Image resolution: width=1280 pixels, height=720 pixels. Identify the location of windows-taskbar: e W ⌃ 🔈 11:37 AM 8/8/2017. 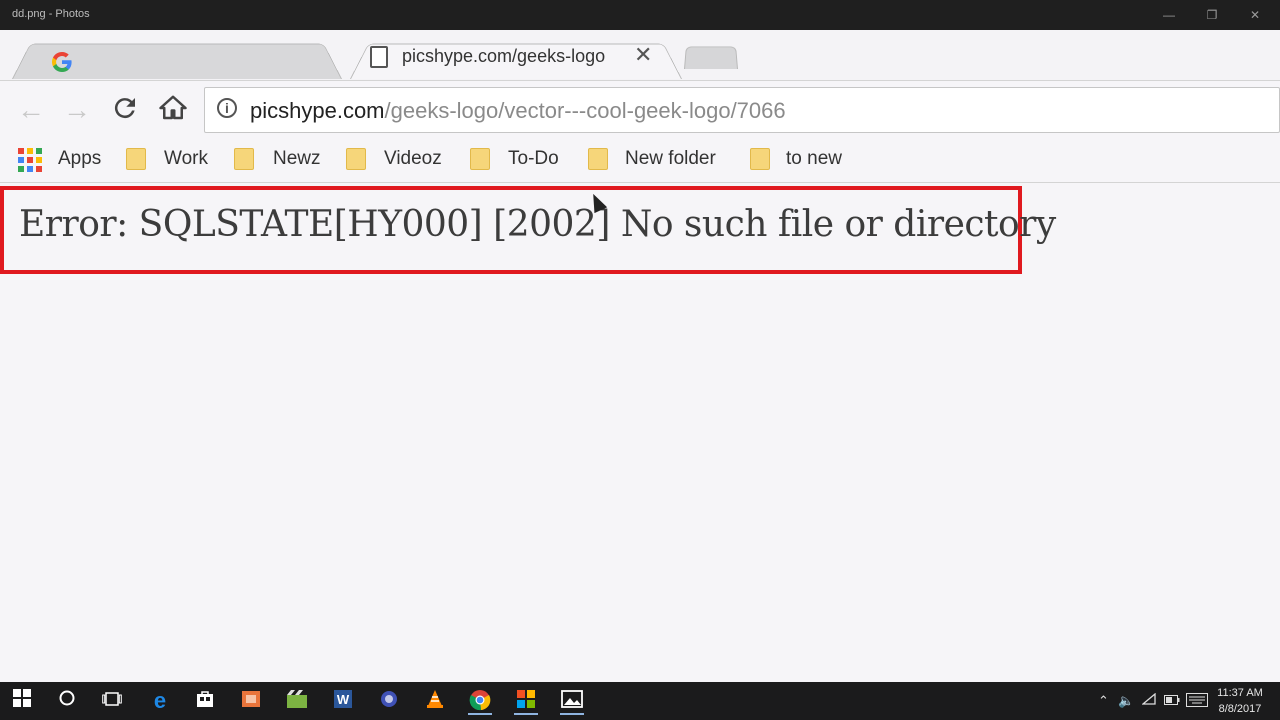
(640, 701).